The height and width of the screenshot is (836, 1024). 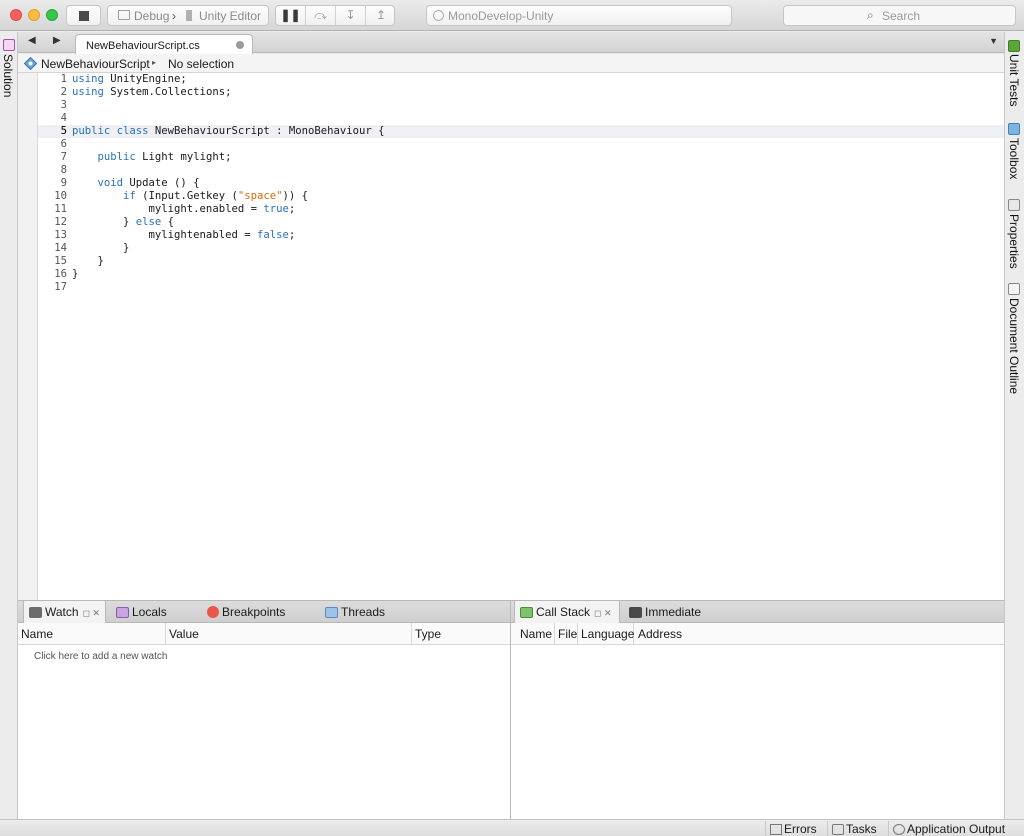 What do you see at coordinates (152, 16) in the screenshot?
I see `configuration-label: Debug` at bounding box center [152, 16].